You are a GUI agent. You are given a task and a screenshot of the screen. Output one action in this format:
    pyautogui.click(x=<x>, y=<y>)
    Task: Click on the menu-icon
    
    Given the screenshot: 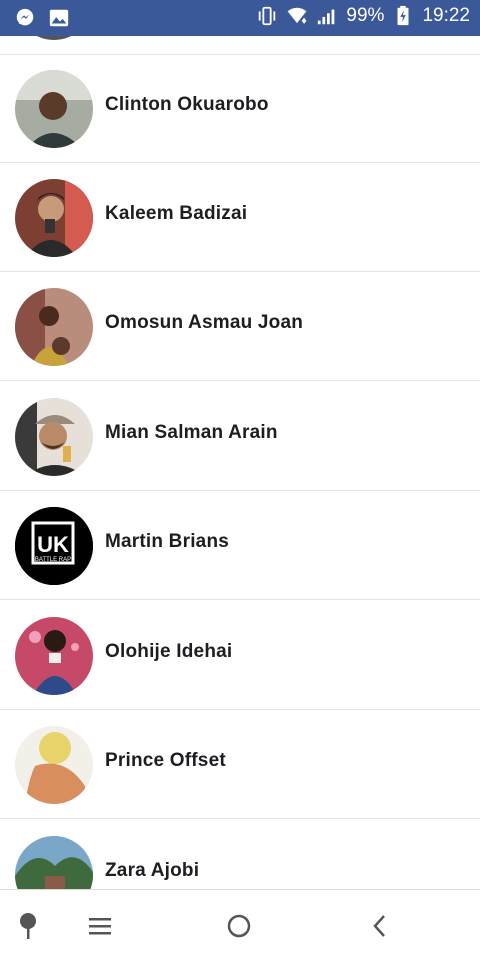 What is the action you would take?
    pyautogui.click(x=100, y=926)
    